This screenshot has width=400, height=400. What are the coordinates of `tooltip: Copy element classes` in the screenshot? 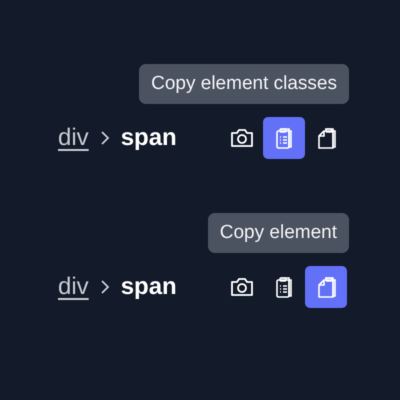 It's located at (244, 84).